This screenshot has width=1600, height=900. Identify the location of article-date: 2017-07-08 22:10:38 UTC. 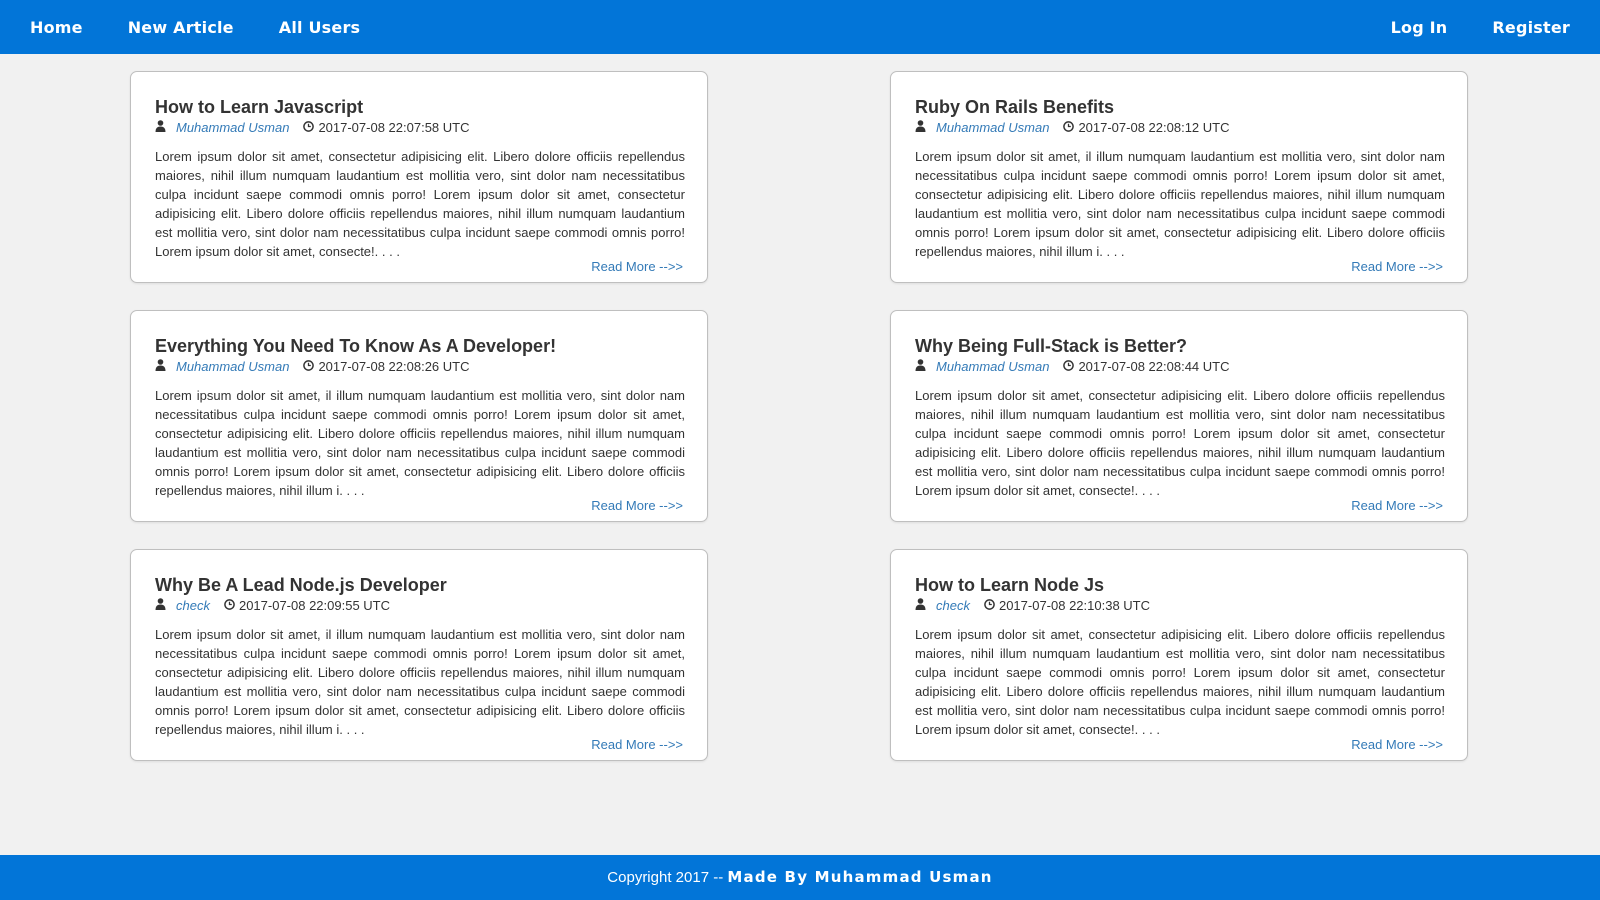
(1074, 605).